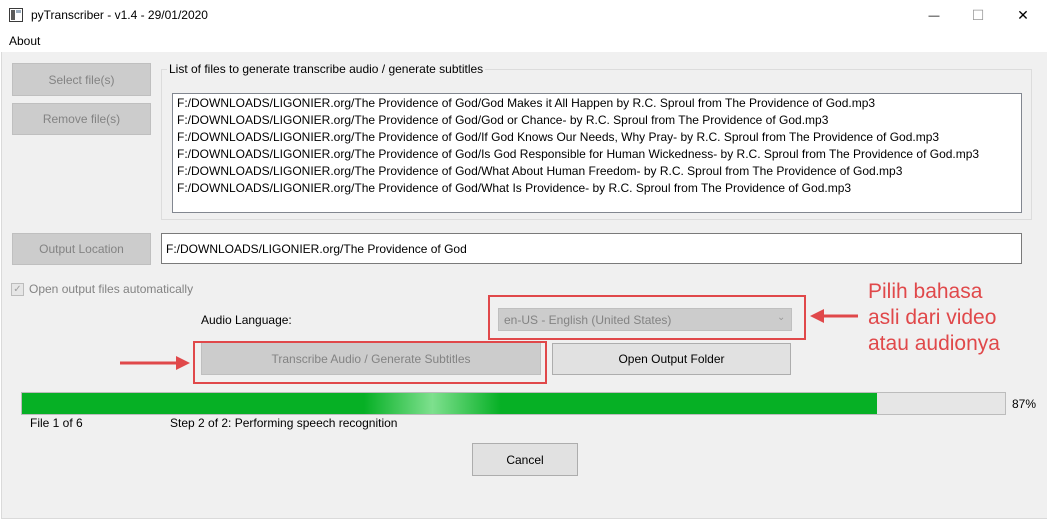 This screenshot has height=519, width=1047. What do you see at coordinates (834, 316) in the screenshot?
I see `arrow-left-icon` at bounding box center [834, 316].